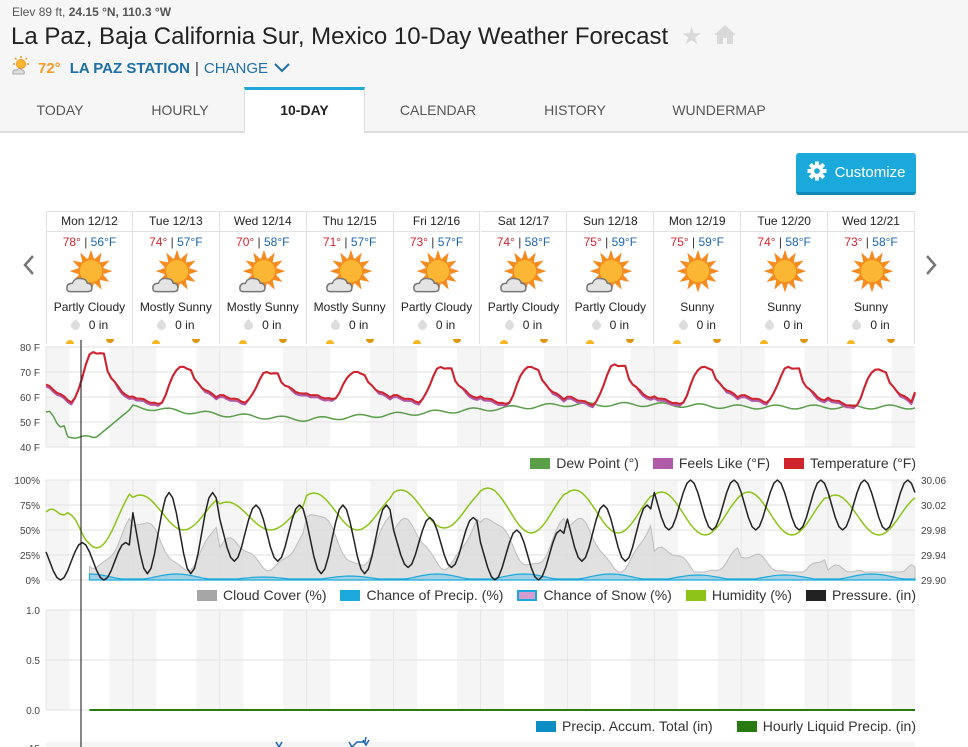 Image resolution: width=968 pixels, height=747 pixels. What do you see at coordinates (30, 531) in the screenshot?
I see `sky-y-tick-left: 50%` at bounding box center [30, 531].